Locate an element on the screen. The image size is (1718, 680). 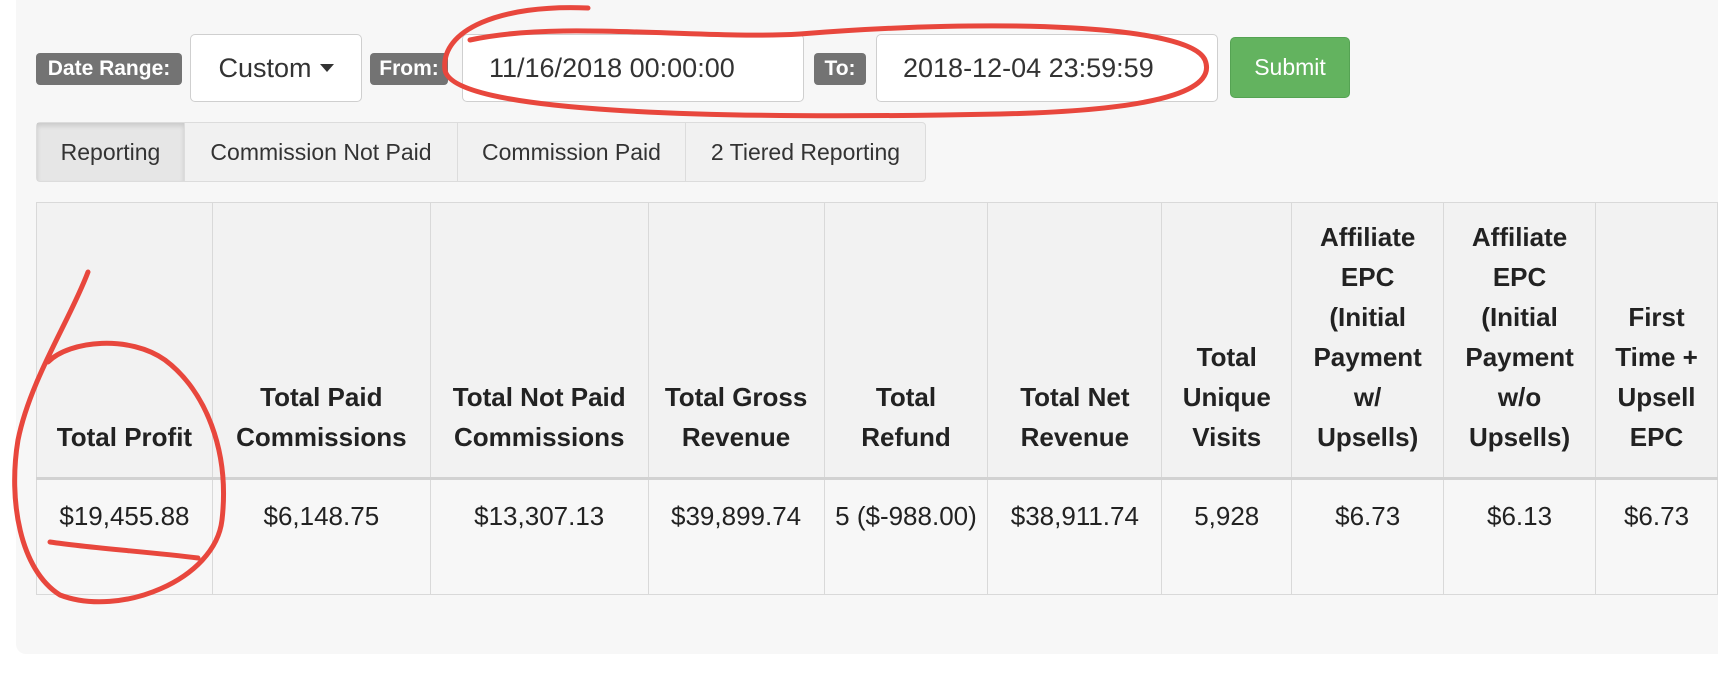
from-label: From: is located at coordinates (409, 69).